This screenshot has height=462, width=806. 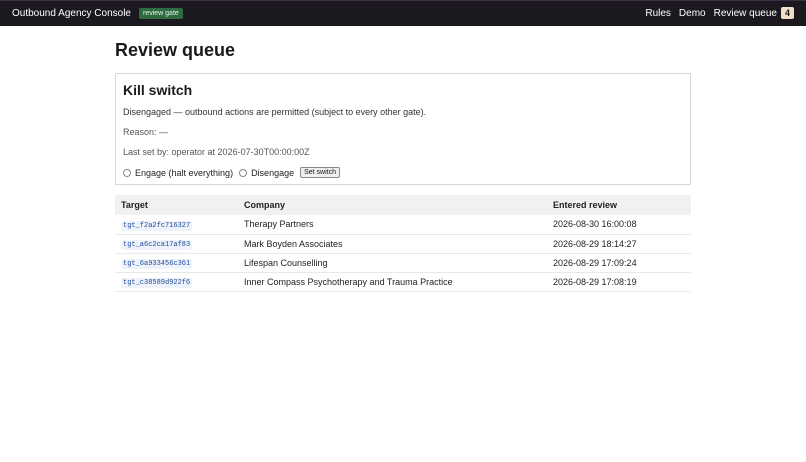 What do you see at coordinates (243, 172) in the screenshot?
I see `disengage-radio` at bounding box center [243, 172].